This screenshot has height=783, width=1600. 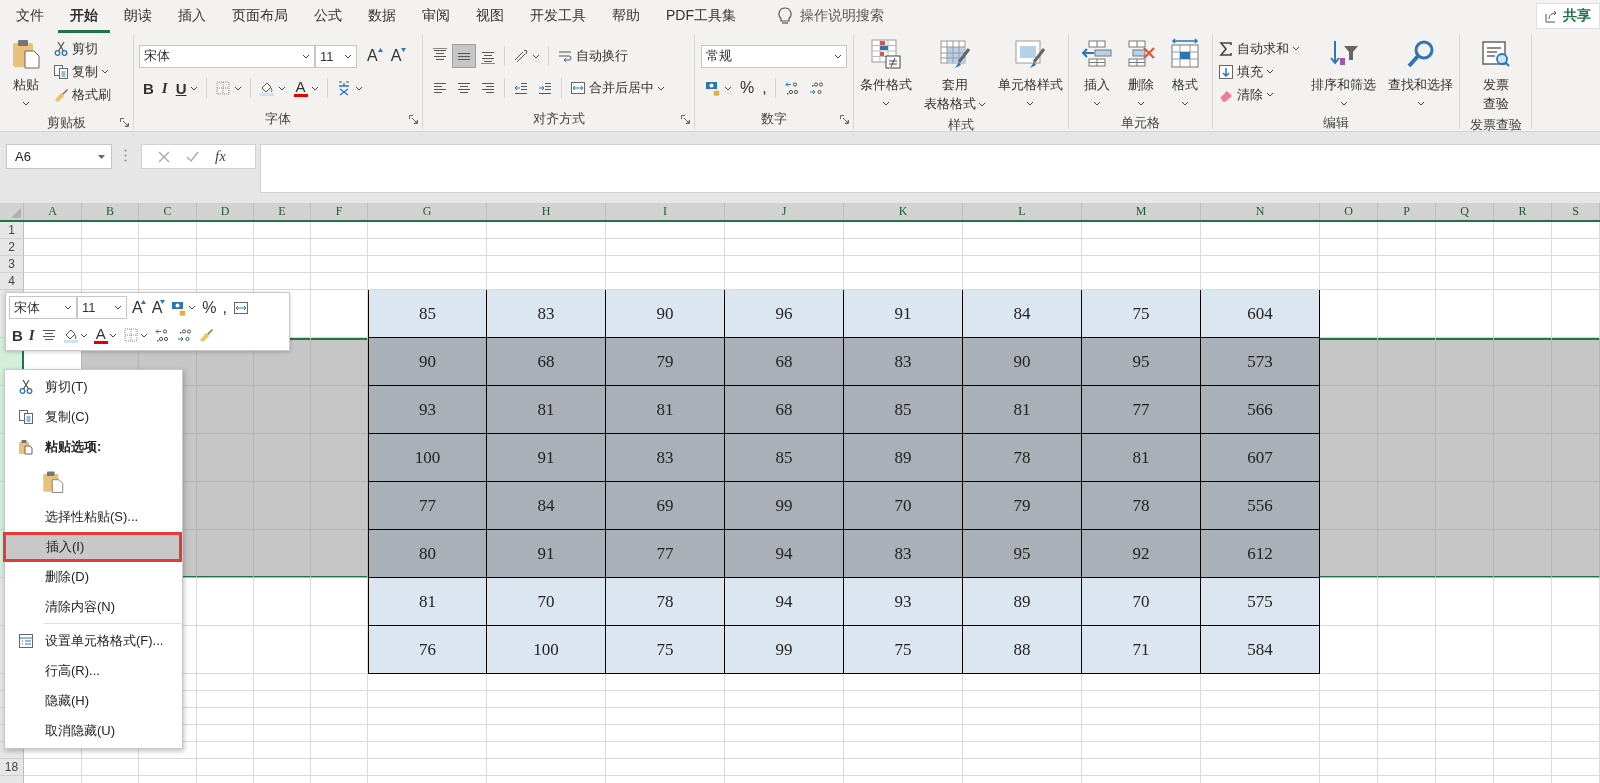 I want to click on number-format-field: 常规, so click(x=774, y=56).